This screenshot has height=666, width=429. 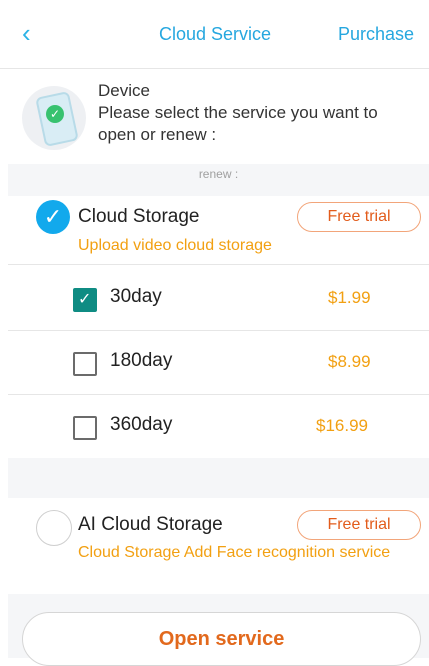 I want to click on selected-check-icon: ✓, so click(x=53, y=217).